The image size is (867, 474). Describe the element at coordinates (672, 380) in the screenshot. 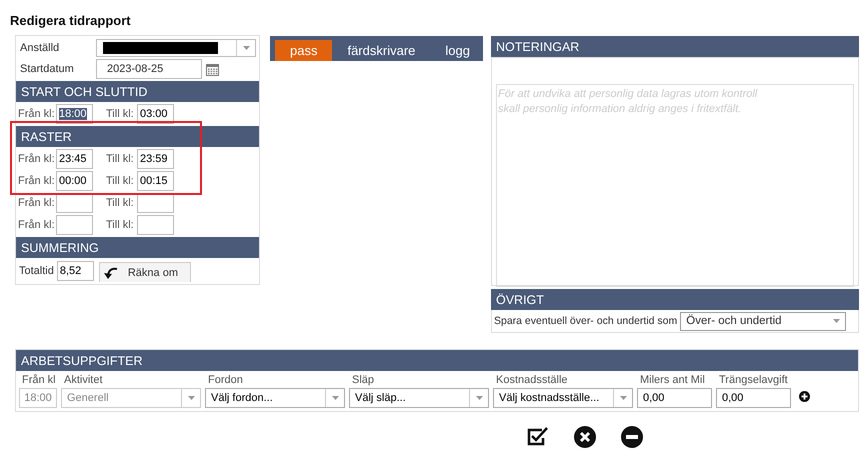

I see `column-label: Milers ant Mil` at that location.